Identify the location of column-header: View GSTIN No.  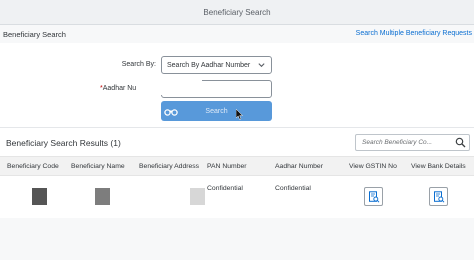
(373, 166).